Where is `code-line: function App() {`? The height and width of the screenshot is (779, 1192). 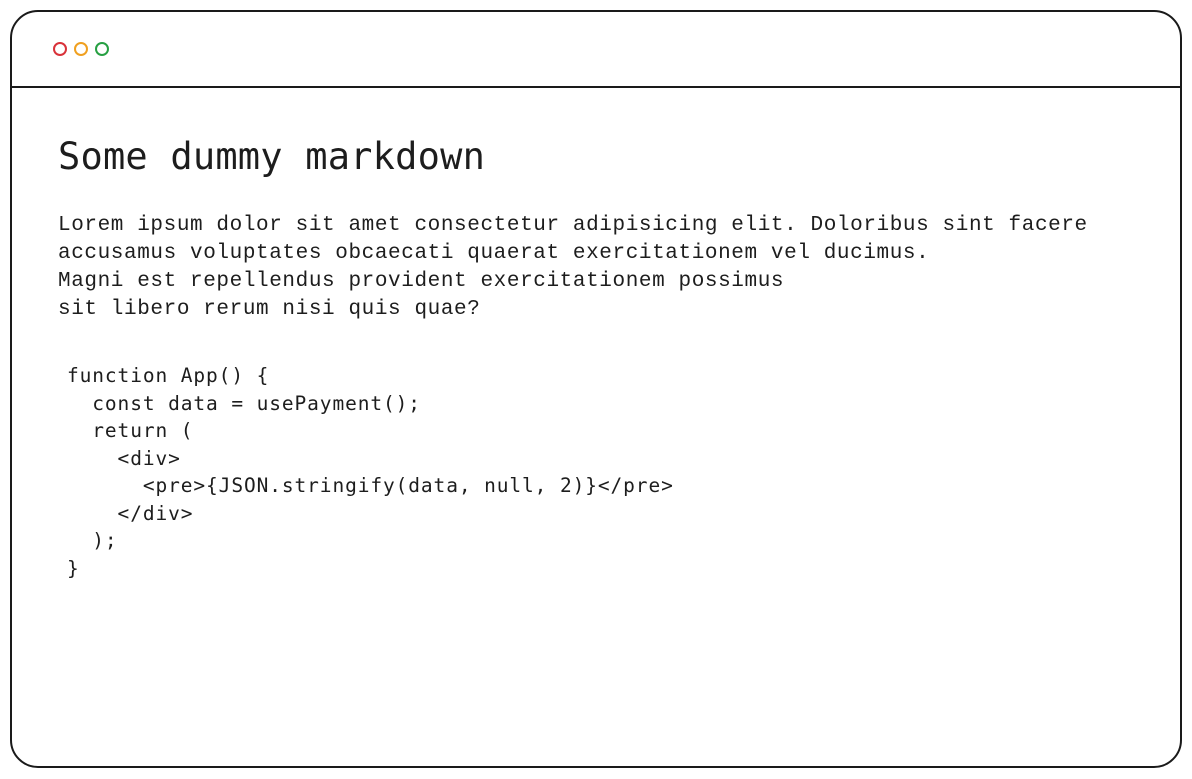 code-line: function App() { is located at coordinates (168, 375).